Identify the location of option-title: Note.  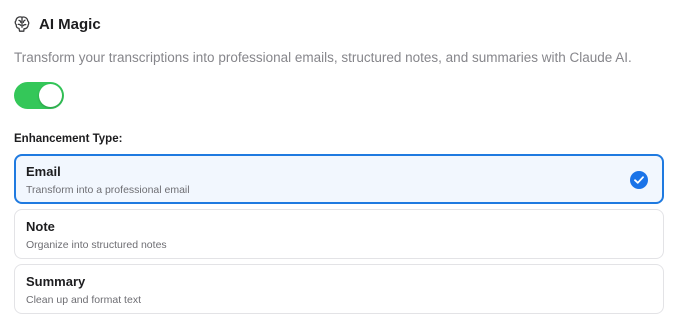
(40, 226).